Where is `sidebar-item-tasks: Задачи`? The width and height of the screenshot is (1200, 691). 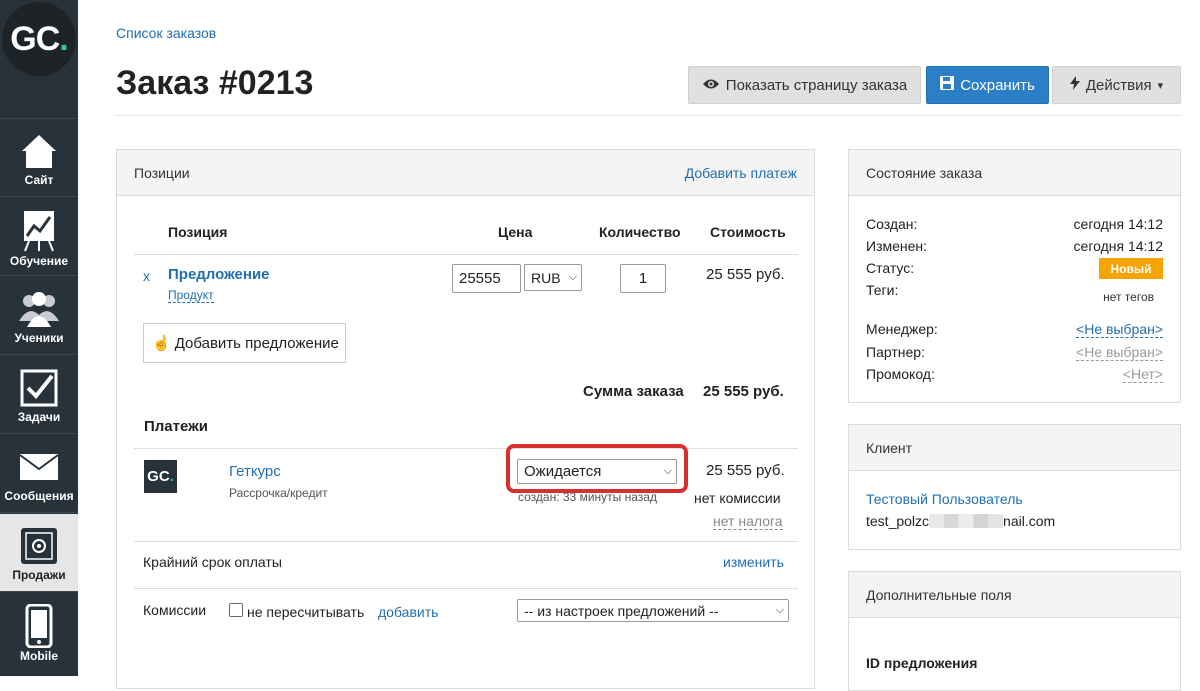 sidebar-item-tasks: Задачи is located at coordinates (39, 395).